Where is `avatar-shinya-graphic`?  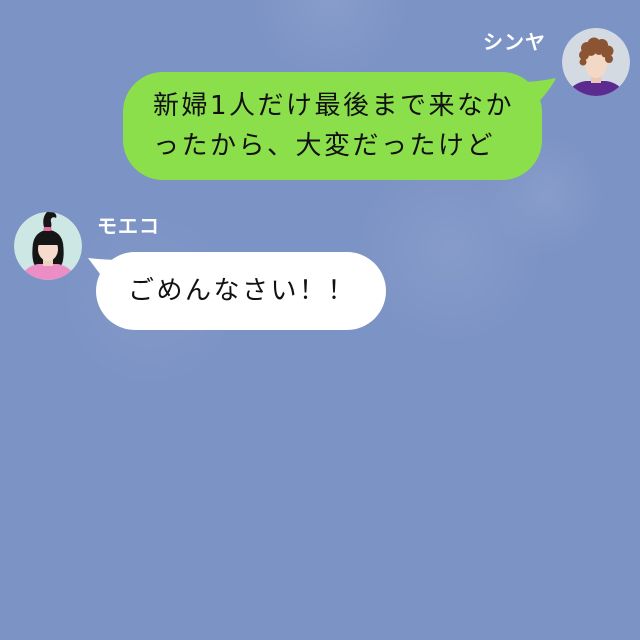 avatar-shinya-graphic is located at coordinates (596, 62).